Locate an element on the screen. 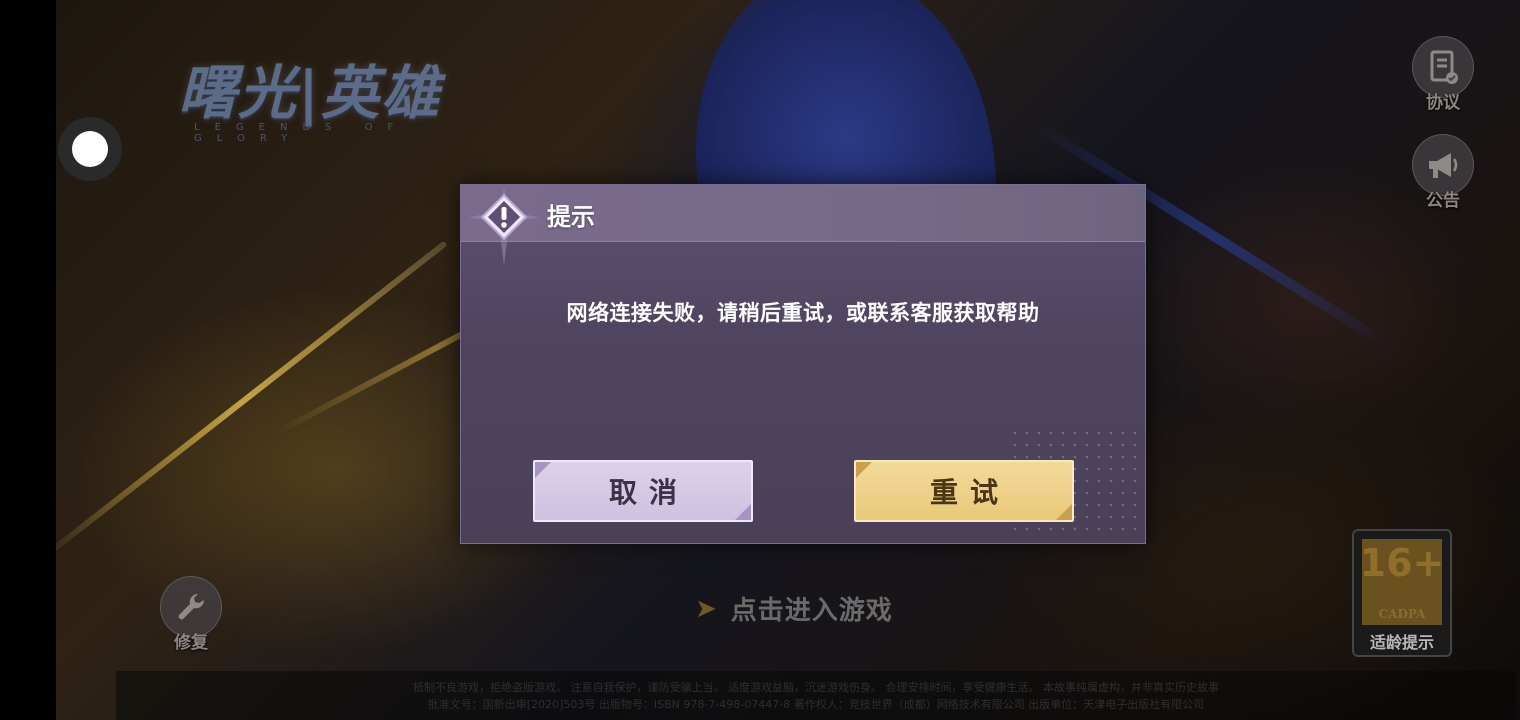  game-logo: 曙光|英雄 LEGENDS OF GLORY is located at coordinates (343, 101).